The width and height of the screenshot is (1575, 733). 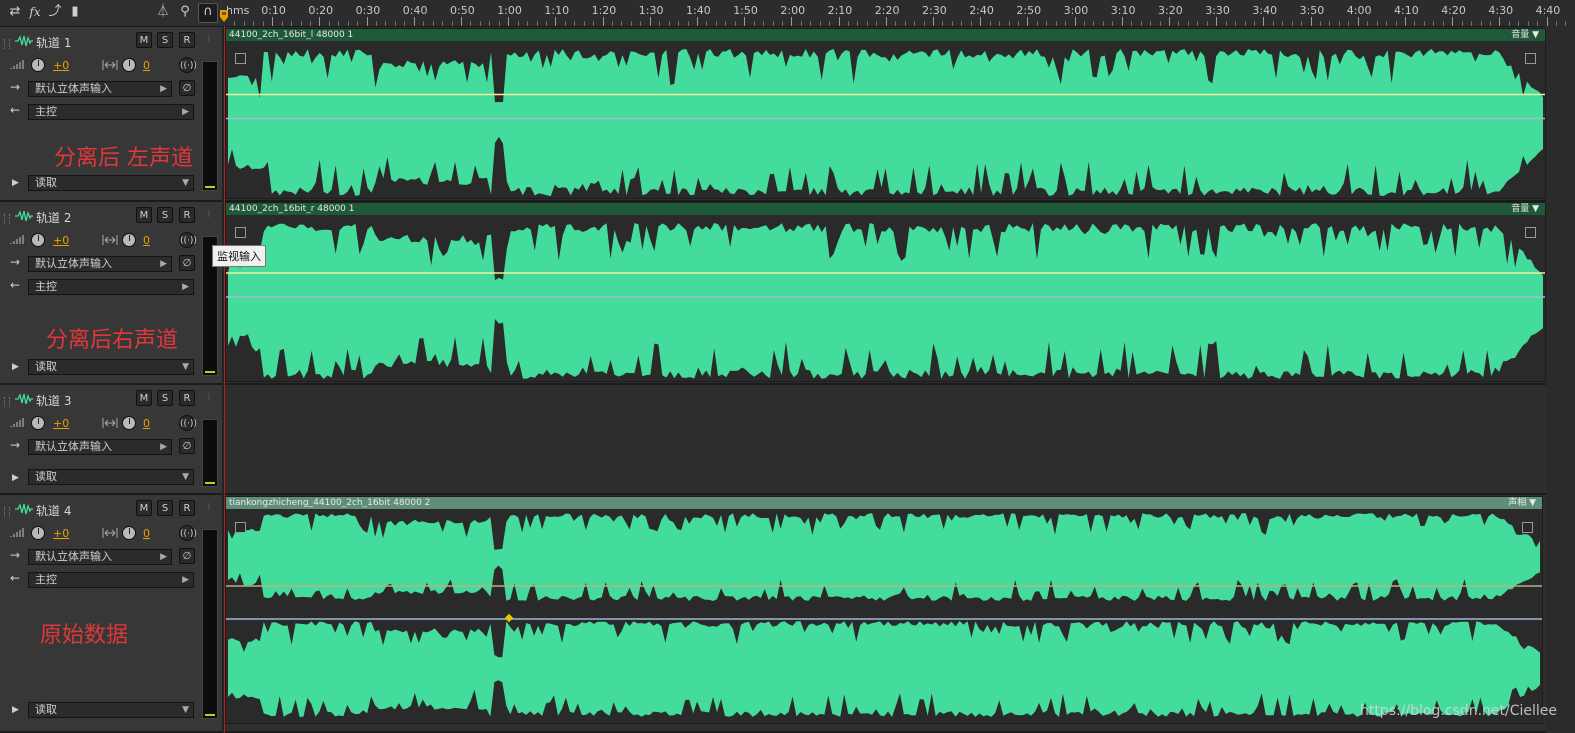 I want to click on track-name: 轨道 3, so click(x=53, y=400).